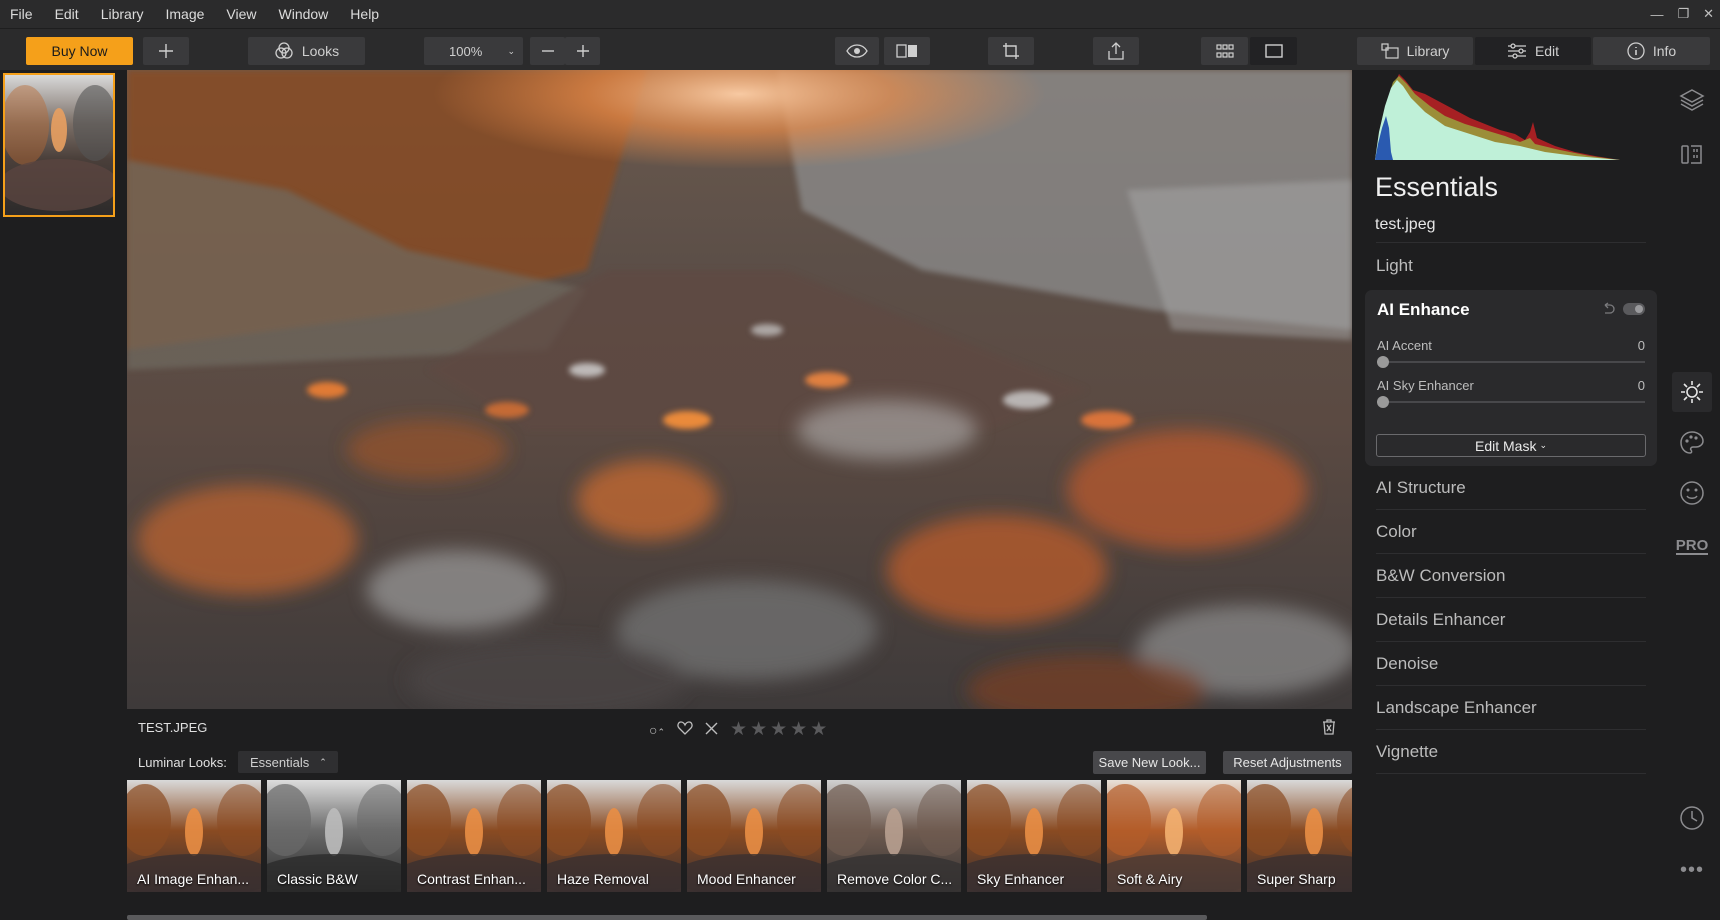  I want to click on minus-icon, so click(547, 51).